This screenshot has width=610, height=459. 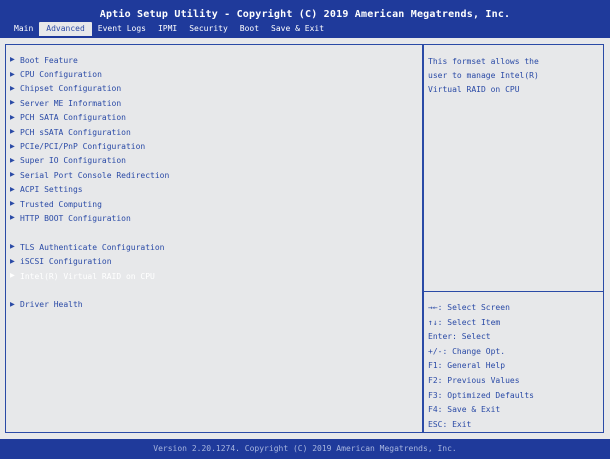 What do you see at coordinates (474, 380) in the screenshot?
I see `key-legend-line: F2: Previous Values` at bounding box center [474, 380].